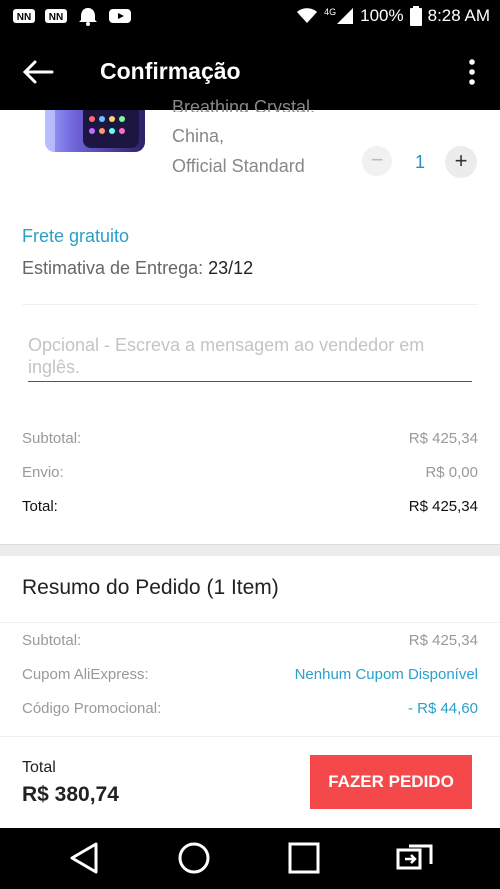  I want to click on dnd-icon, so click(88, 17).